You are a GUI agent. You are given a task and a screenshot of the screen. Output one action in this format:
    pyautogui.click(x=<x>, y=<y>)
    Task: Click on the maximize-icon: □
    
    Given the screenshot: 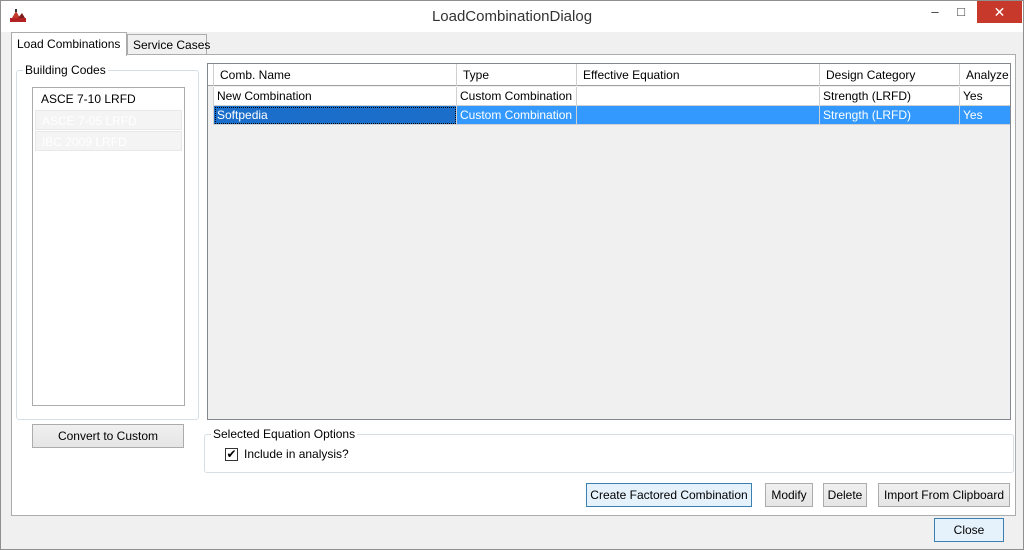 What is the action you would take?
    pyautogui.click(x=961, y=12)
    